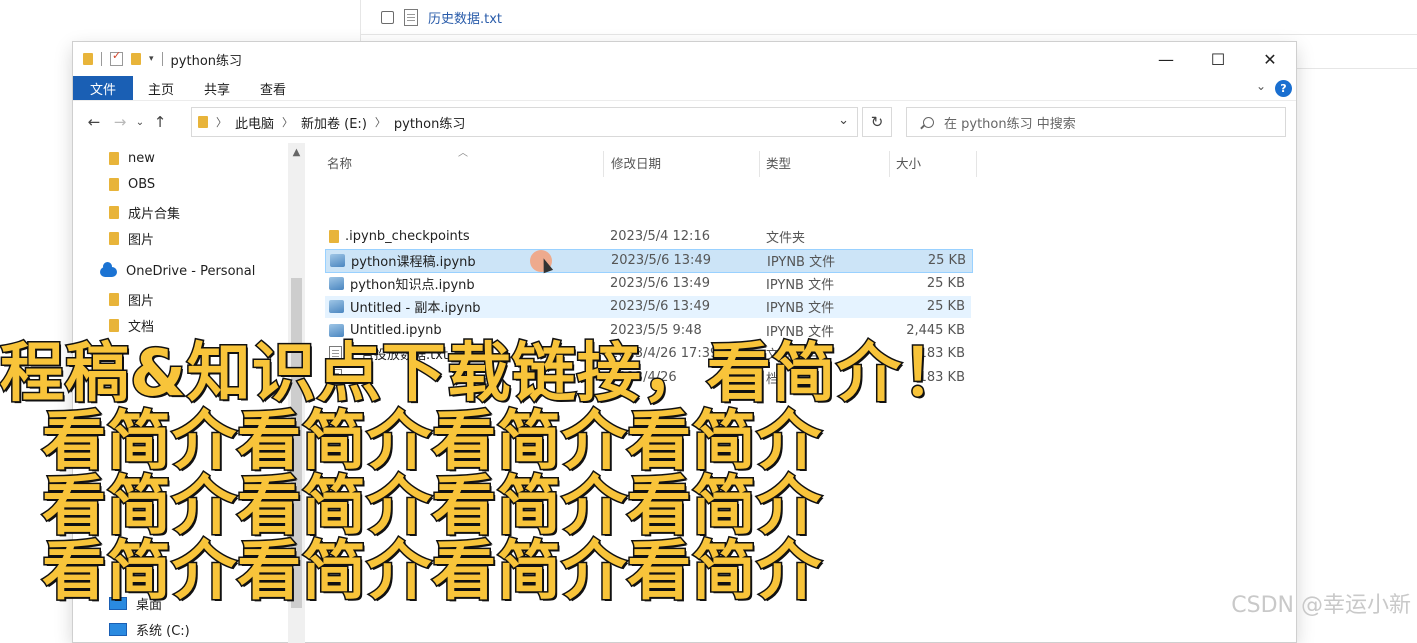  I want to click on search-placeholder: 在 python练习 中搜索, so click(1010, 124).